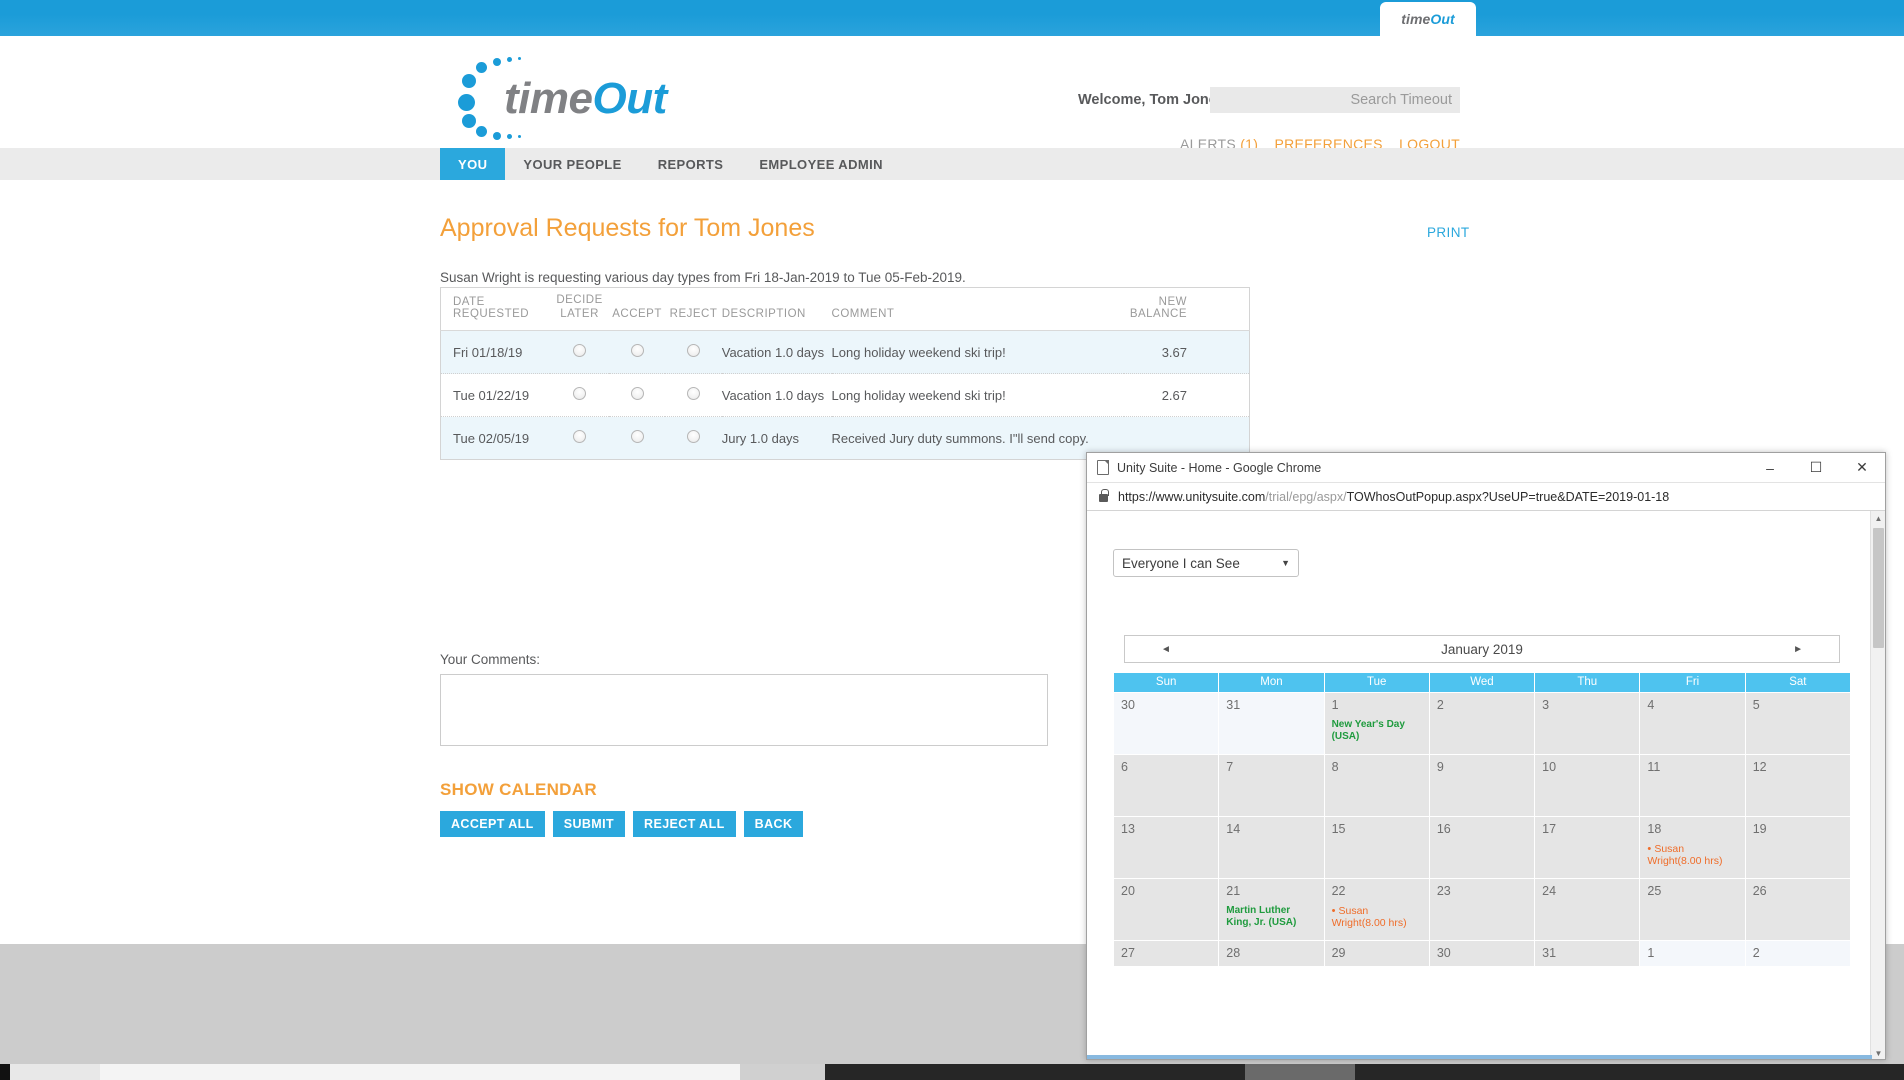 The width and height of the screenshot is (1904, 1080). Describe the element at coordinates (1271, 785) in the screenshot. I see `calendar-day-cell: 7` at that location.